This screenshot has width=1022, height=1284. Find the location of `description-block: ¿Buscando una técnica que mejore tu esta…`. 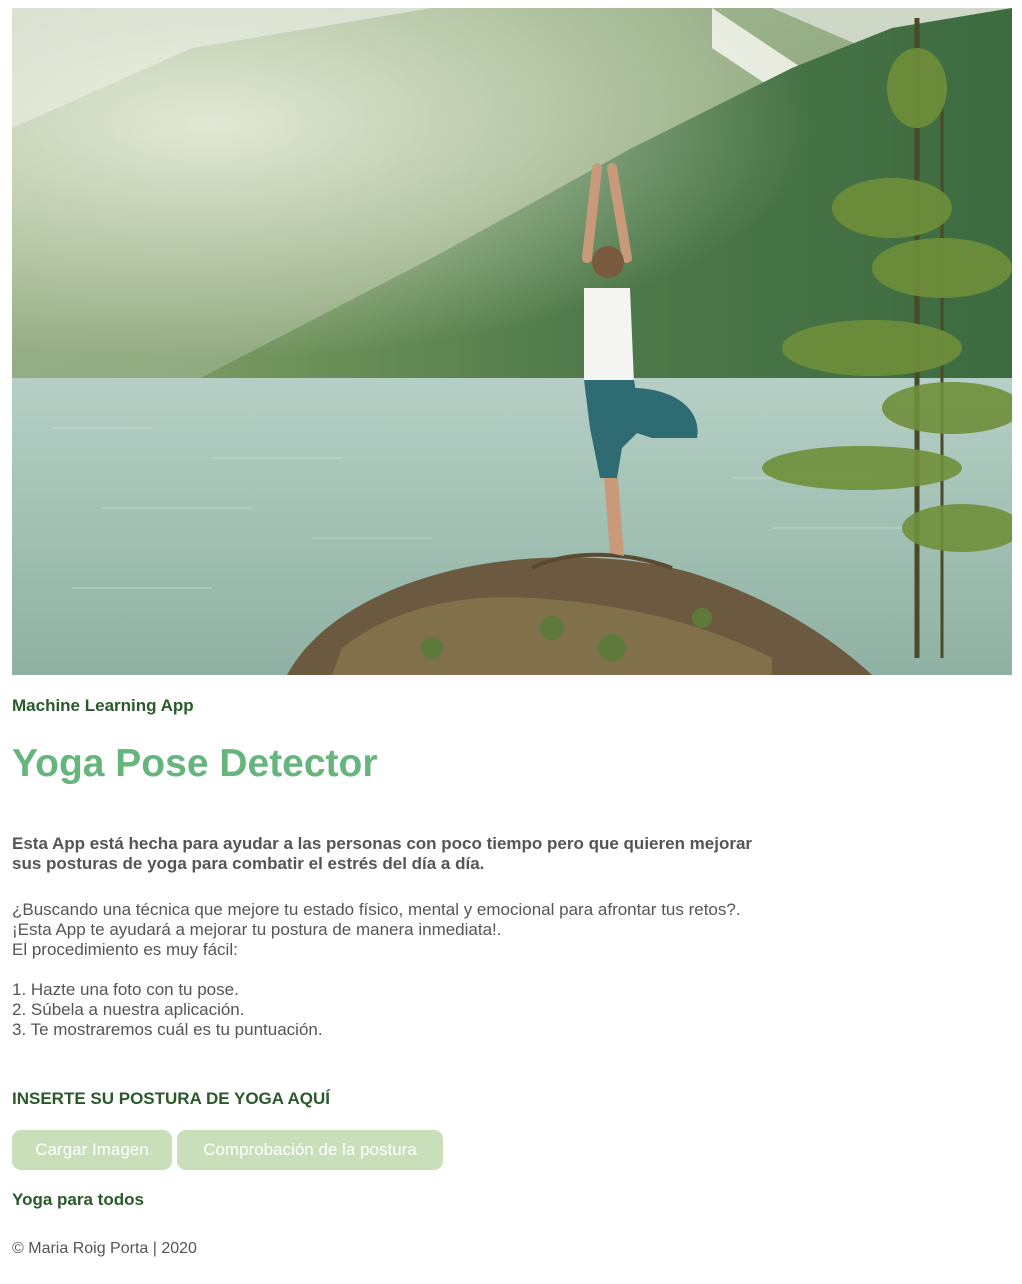

description-block: ¿Buscando una técnica que mejore tu esta… is located at coordinates (422, 970).